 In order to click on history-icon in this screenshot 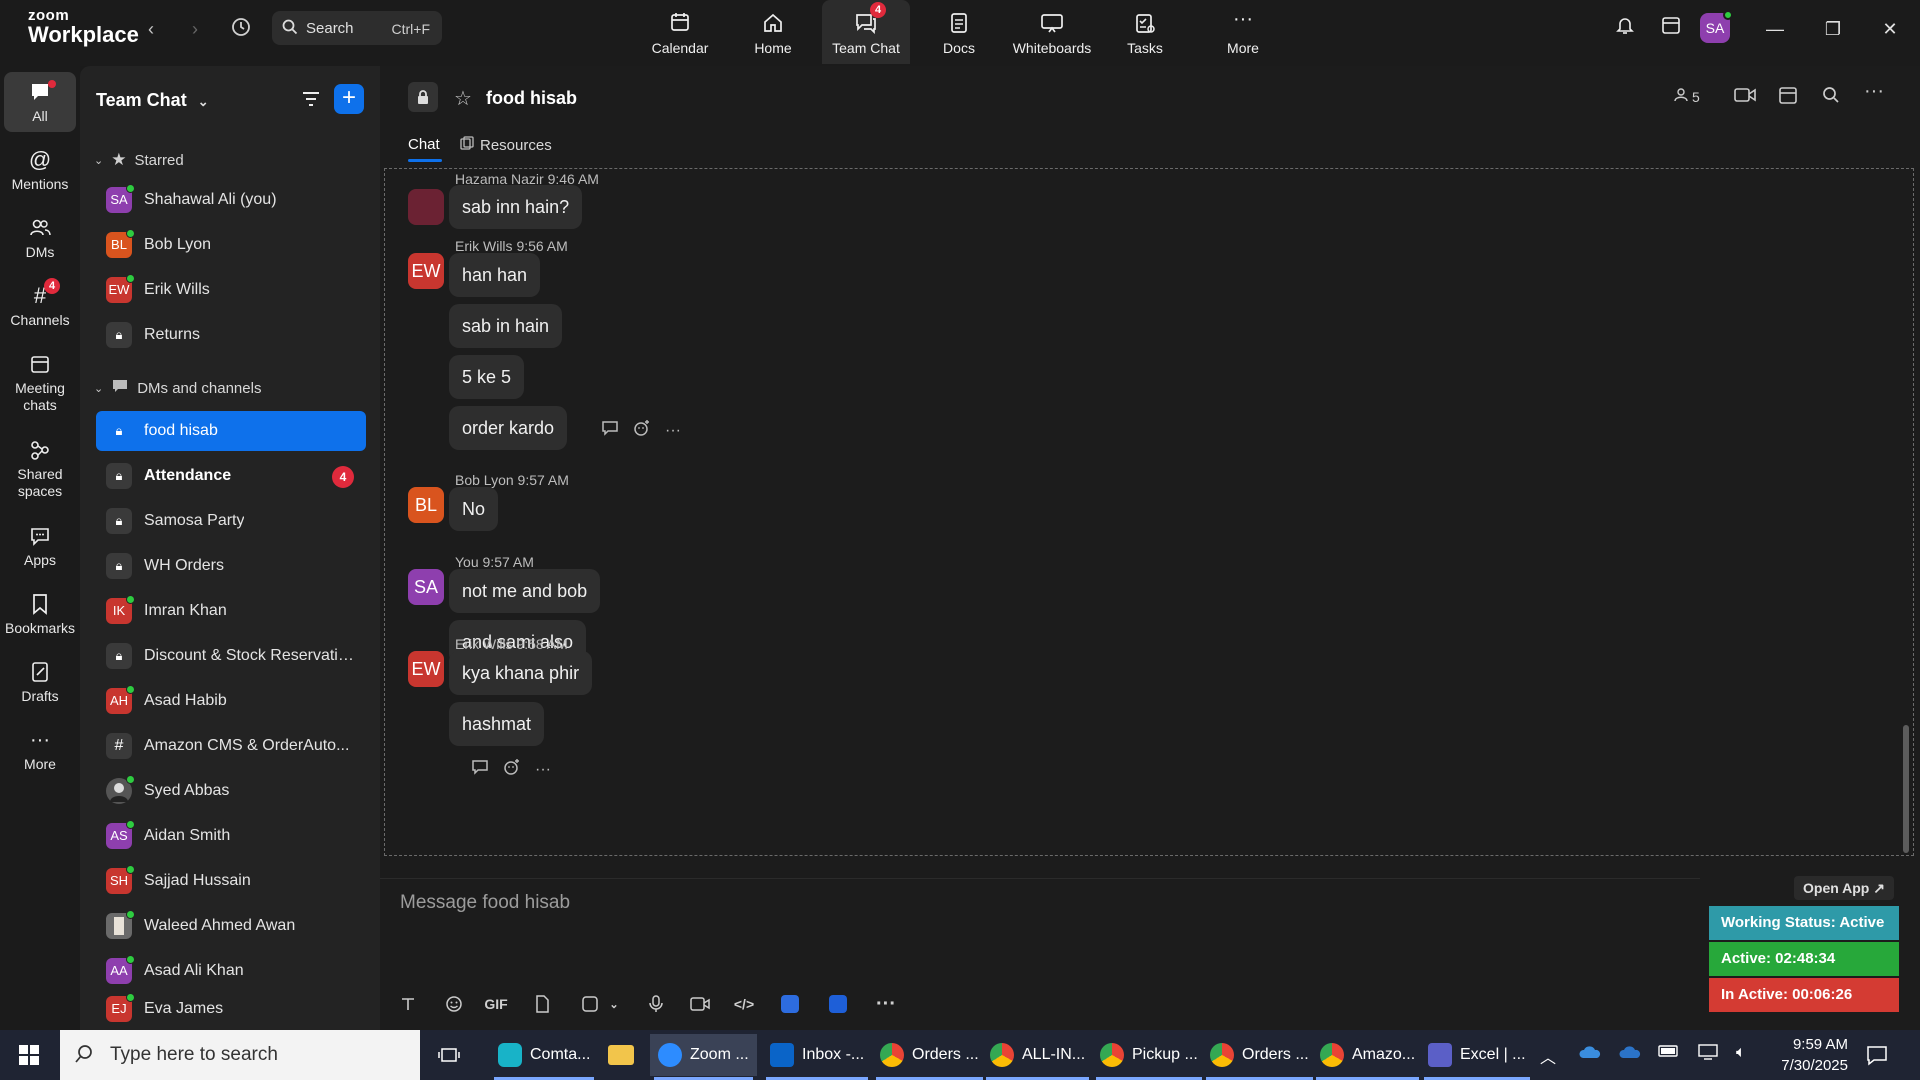, I will do `click(241, 29)`.